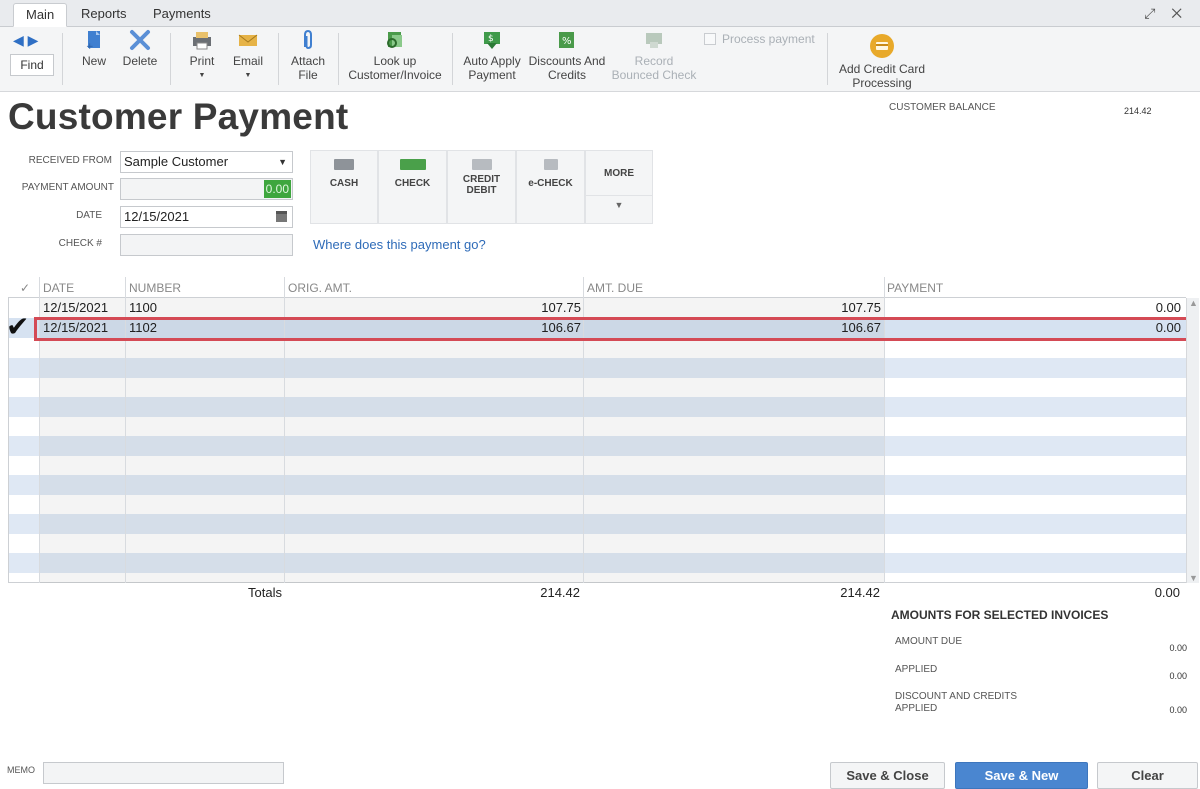  I want to click on auto-apply-icon: $, so click(492, 40).